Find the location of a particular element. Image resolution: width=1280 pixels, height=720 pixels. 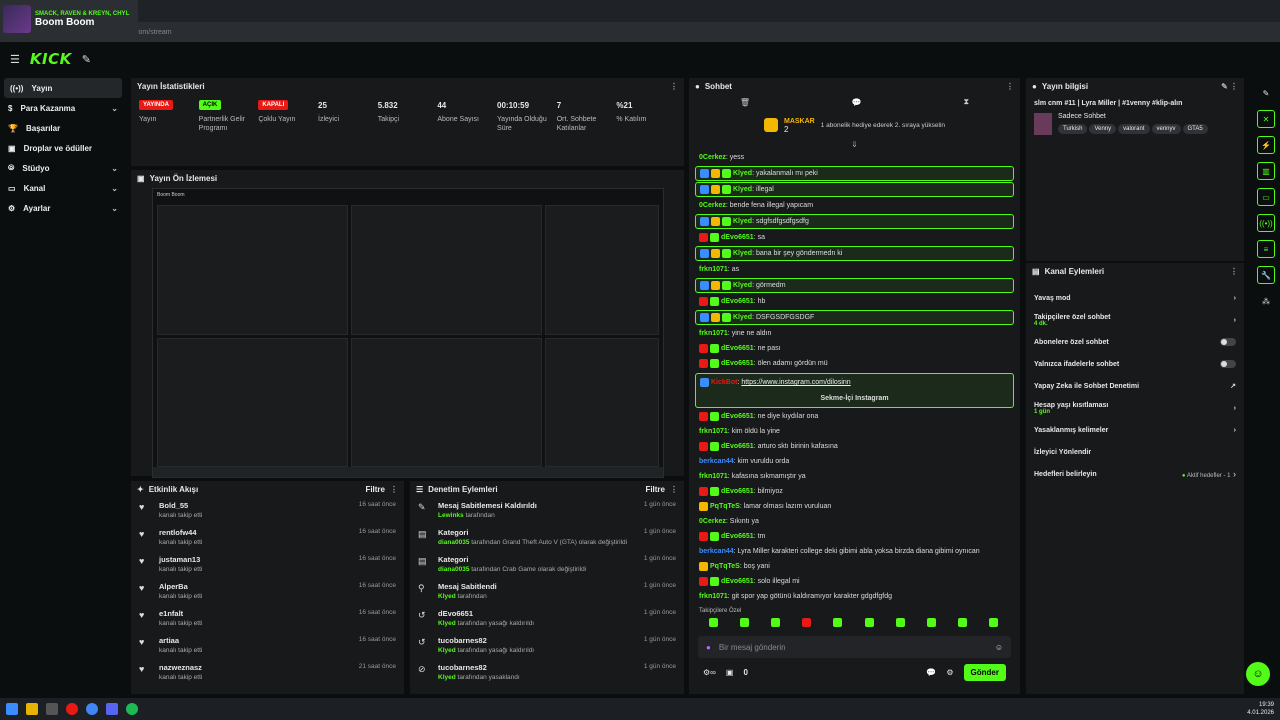

help-chat-icon: ☺ is located at coordinates (1258, 674).